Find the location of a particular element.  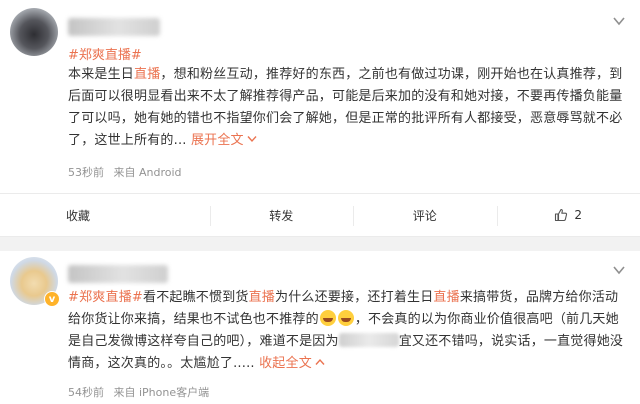

action-bar: 收藏 转发 评论 2 is located at coordinates (320, 215).